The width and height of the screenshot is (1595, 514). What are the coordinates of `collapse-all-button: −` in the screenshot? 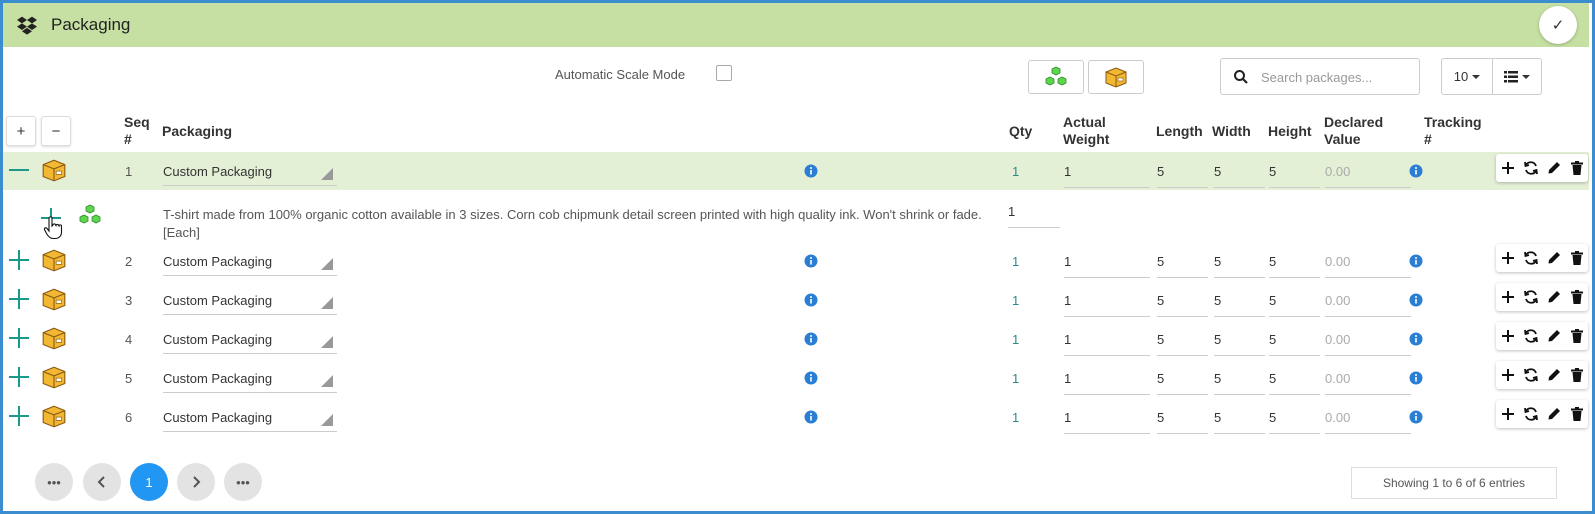 It's located at (56, 131).